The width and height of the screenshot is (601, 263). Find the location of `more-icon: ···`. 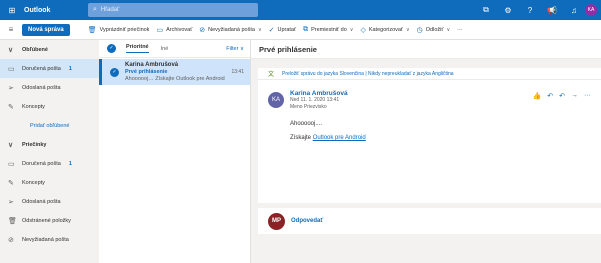

more-icon: ··· is located at coordinates (587, 101).